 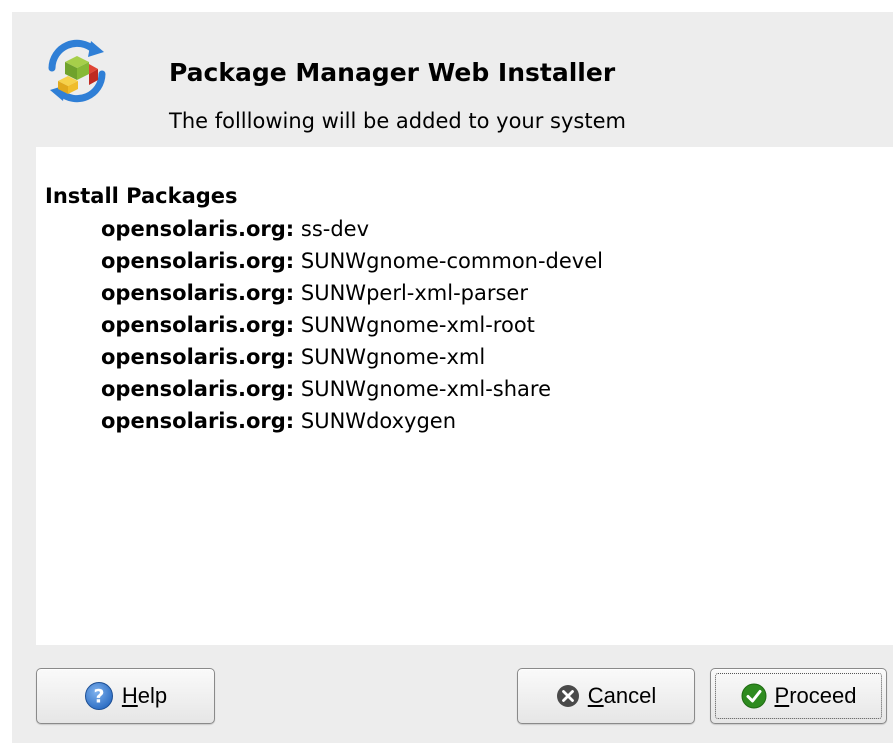 I want to click on list-item: opensolaris.org: SUNWdoxygen, so click(x=352, y=421).